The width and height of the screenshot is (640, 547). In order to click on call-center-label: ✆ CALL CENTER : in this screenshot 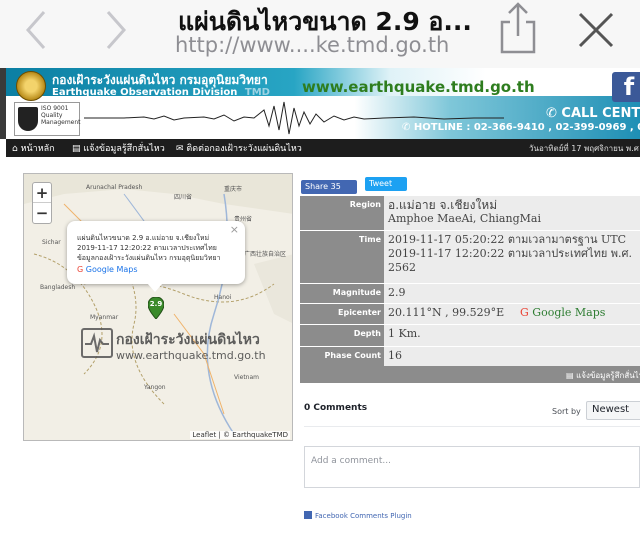, I will do `click(593, 113)`.